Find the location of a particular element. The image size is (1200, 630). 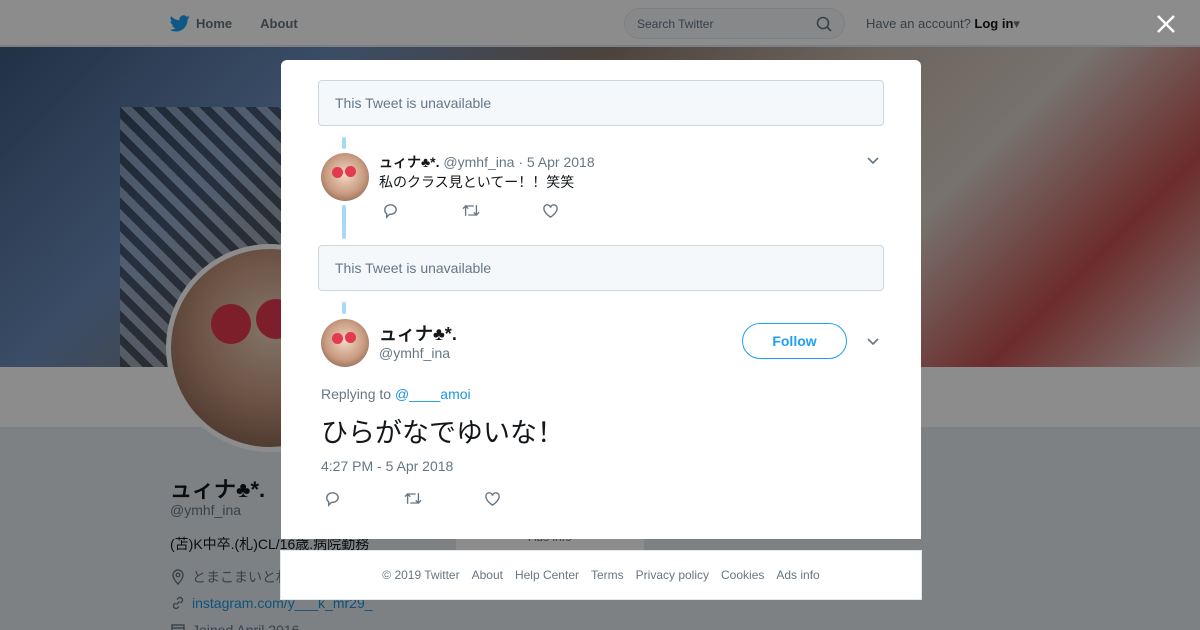

footer-link-help-center: Help Center is located at coordinates (547, 575).